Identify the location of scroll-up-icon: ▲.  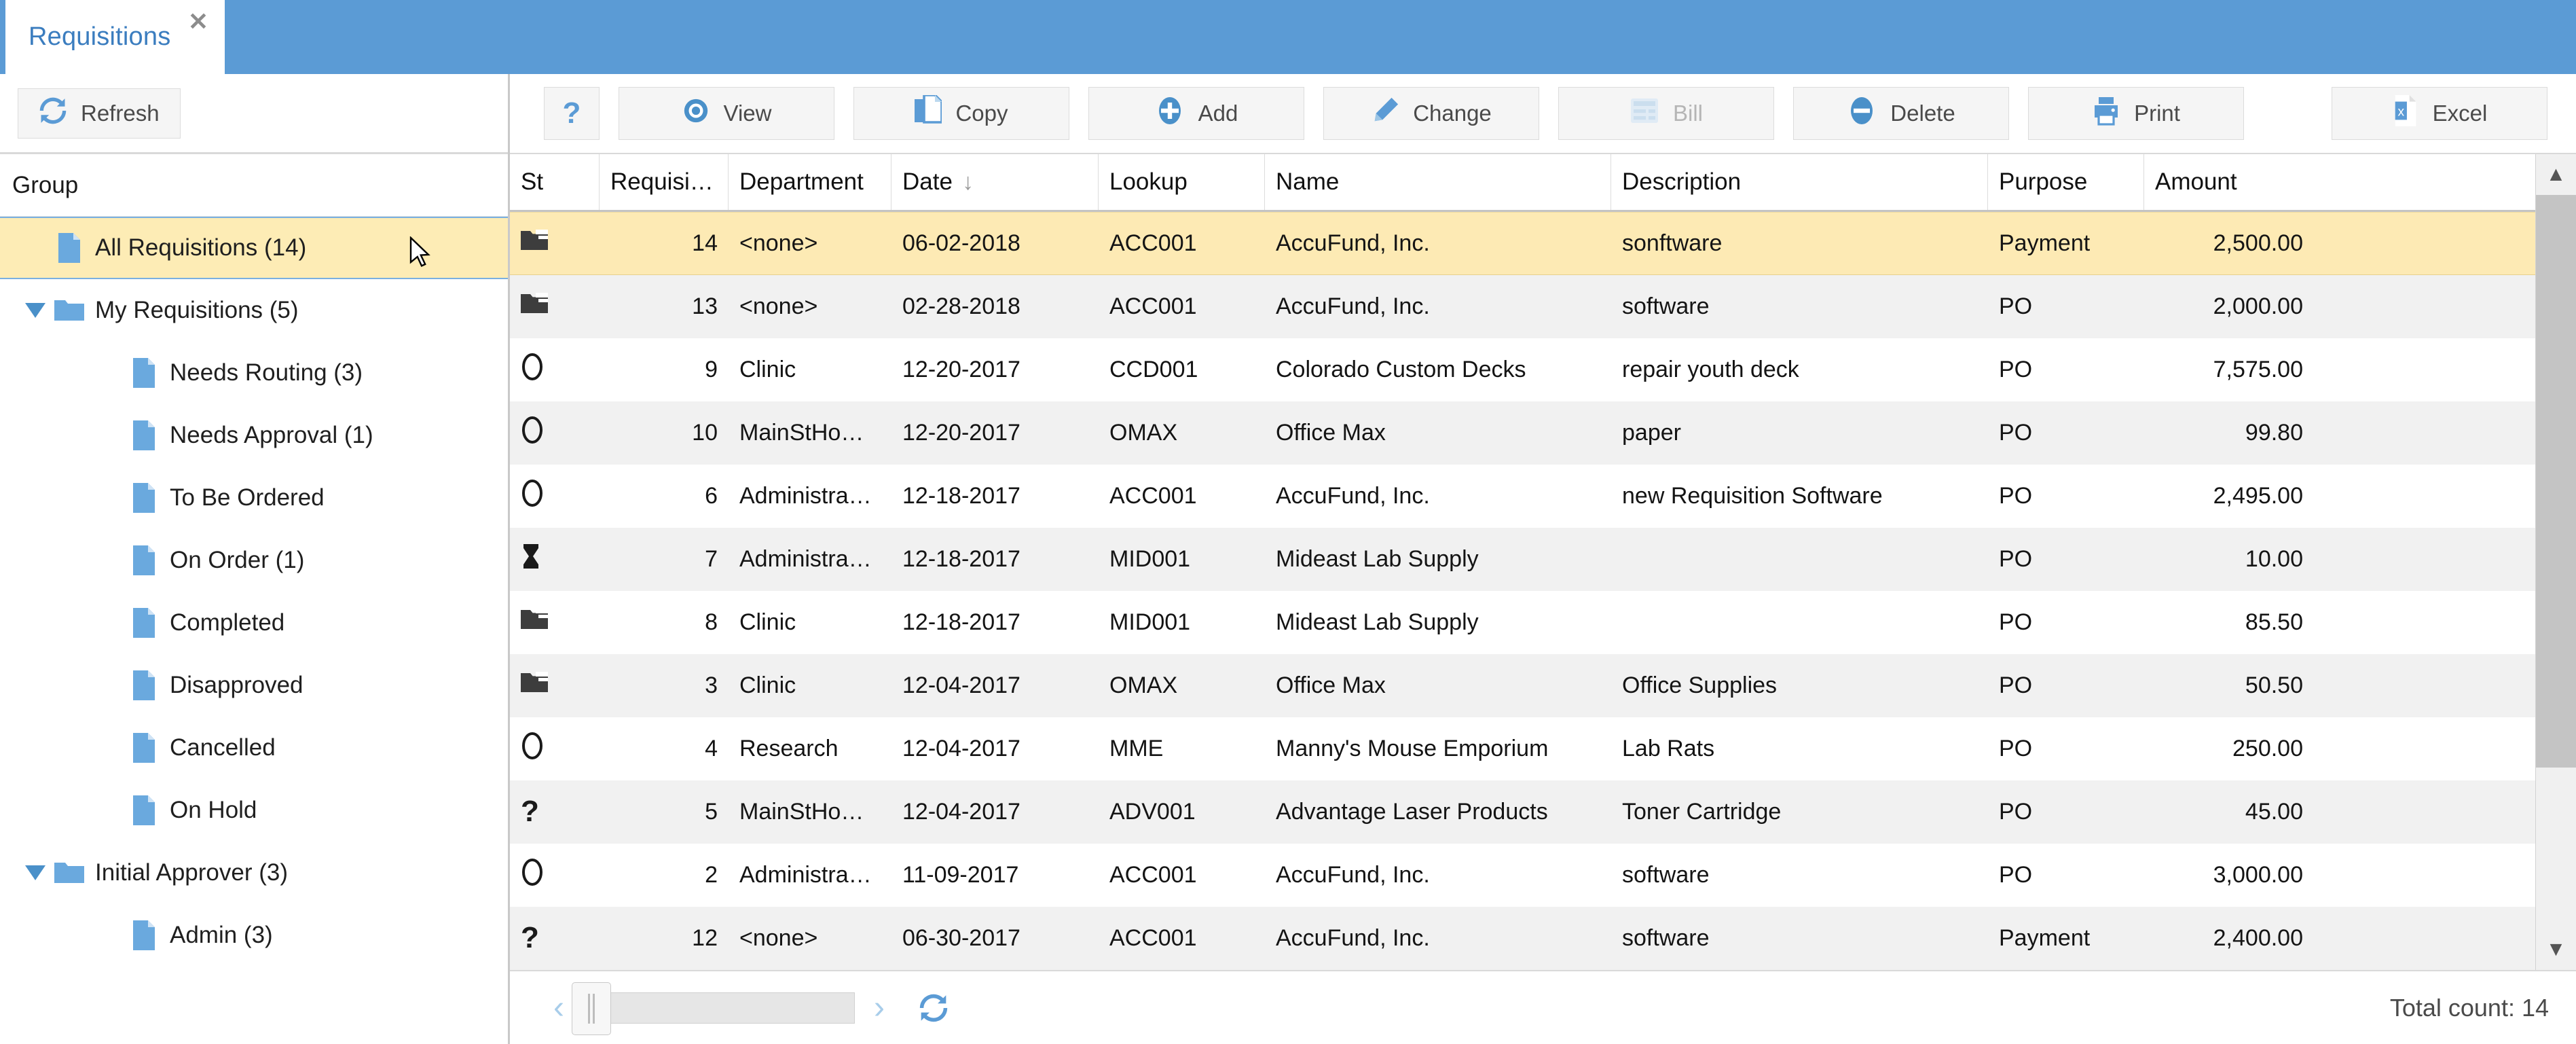
(2556, 174).